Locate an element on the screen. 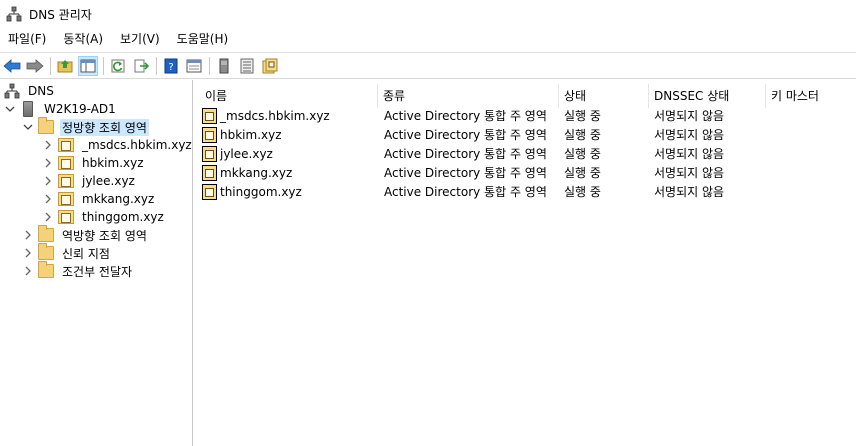 The width and height of the screenshot is (856, 446). cell-name: thinggom.xyz is located at coordinates (261, 192).